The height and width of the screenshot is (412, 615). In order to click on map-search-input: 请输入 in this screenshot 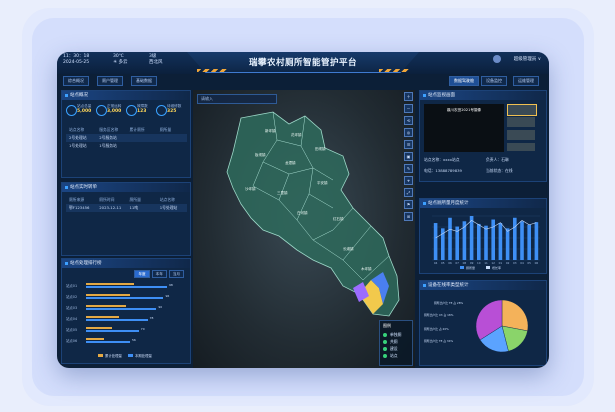, I will do `click(237, 99)`.